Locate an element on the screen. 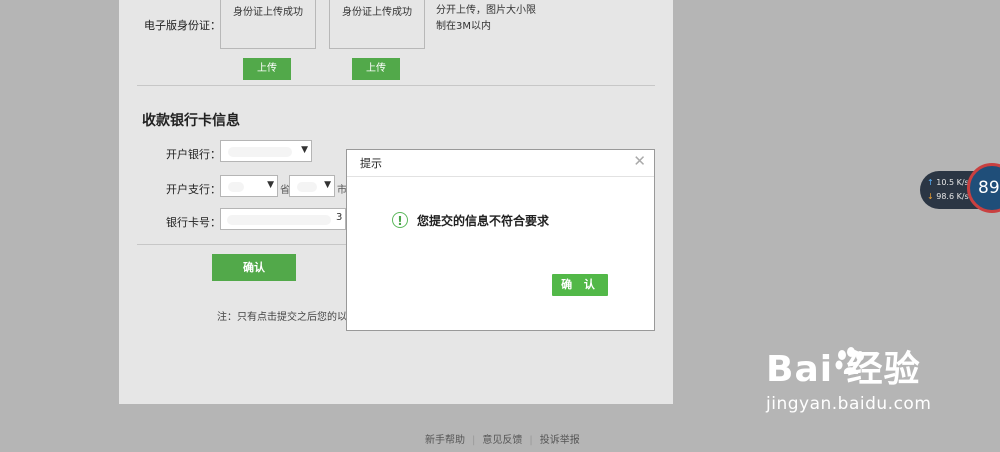 The image size is (1000, 452). confirm-button: 确认 is located at coordinates (254, 267).